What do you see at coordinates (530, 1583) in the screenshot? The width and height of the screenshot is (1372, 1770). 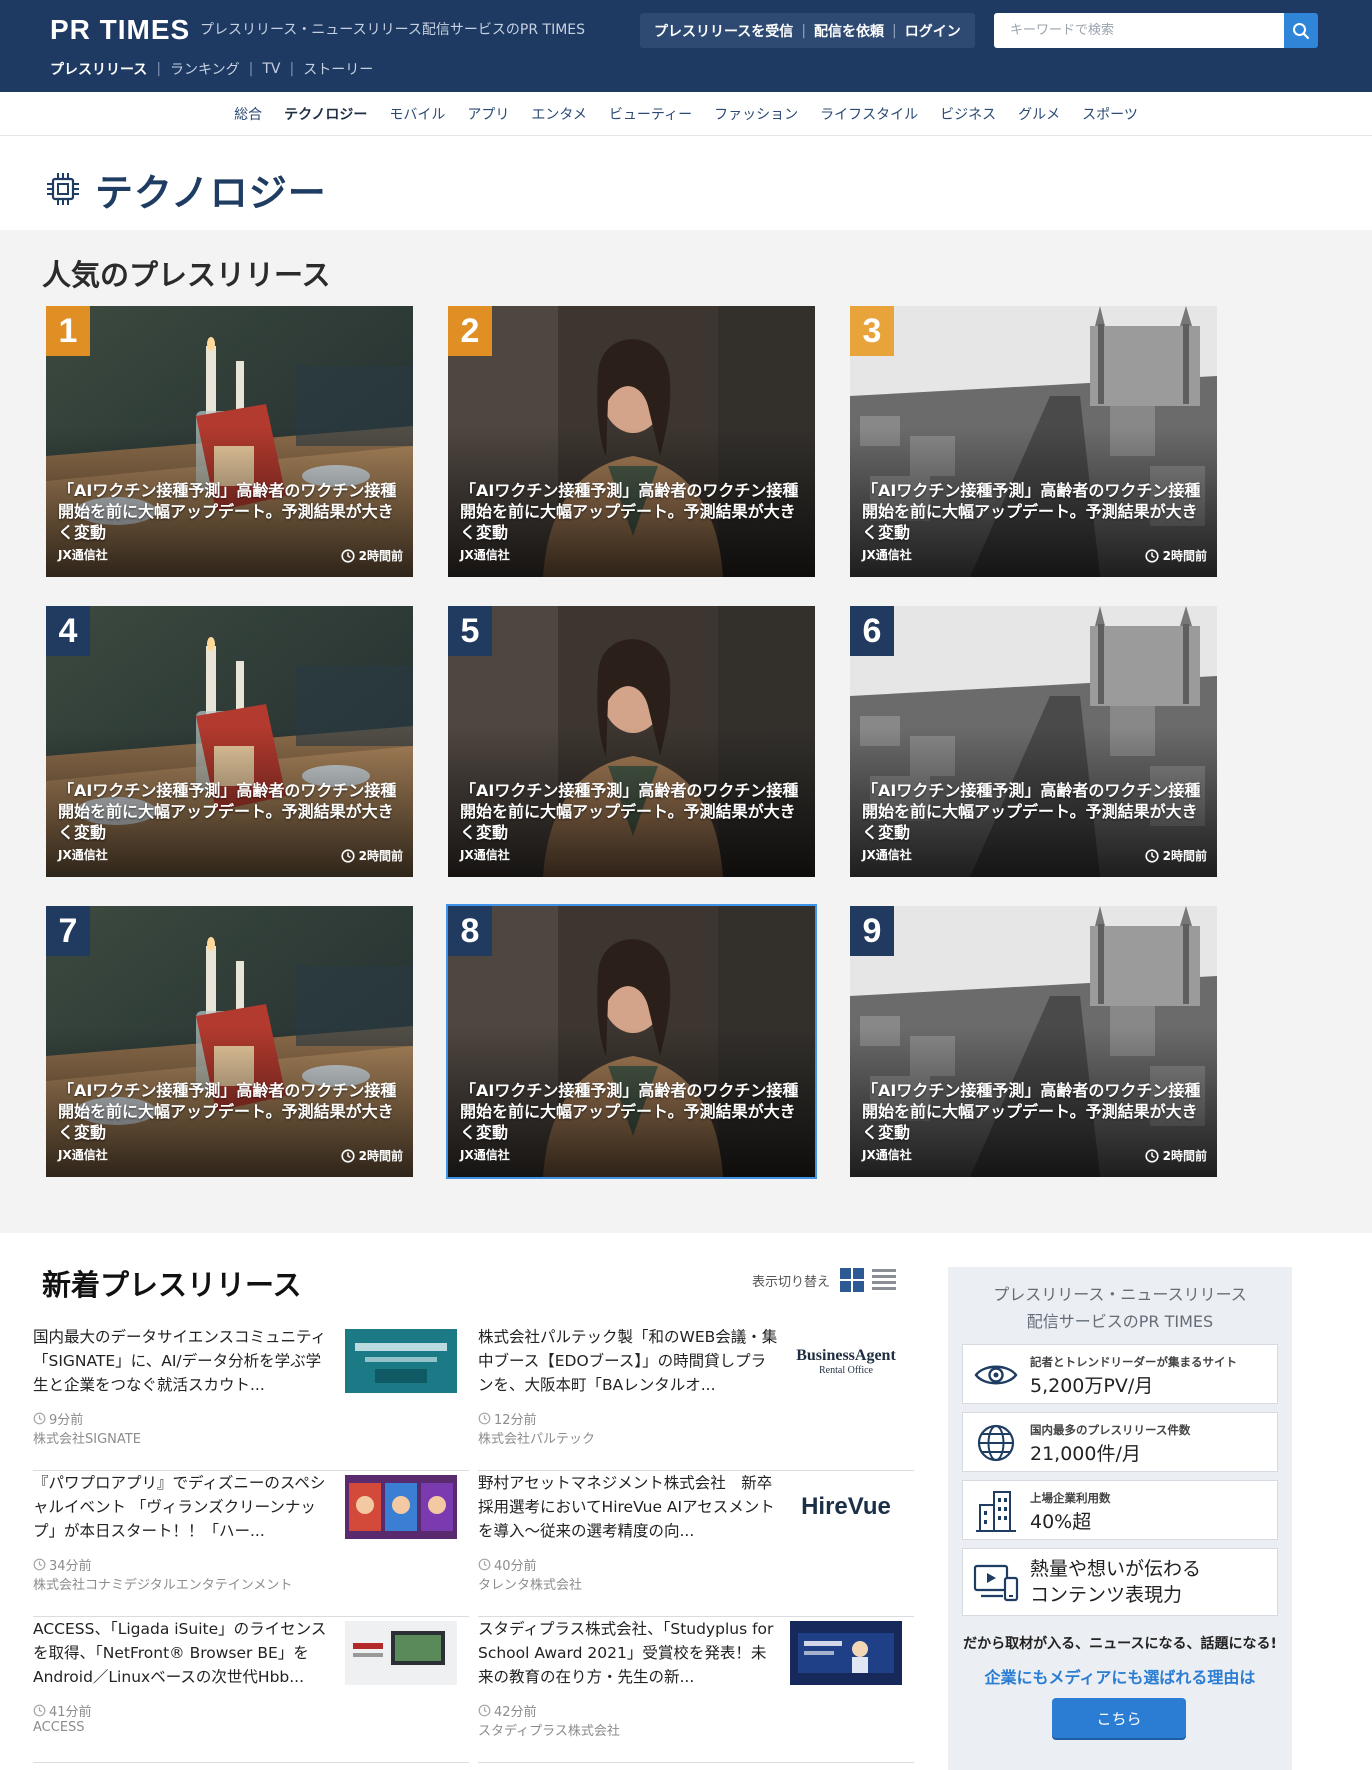 I see `news-company: タレンタ株式会社` at bounding box center [530, 1583].